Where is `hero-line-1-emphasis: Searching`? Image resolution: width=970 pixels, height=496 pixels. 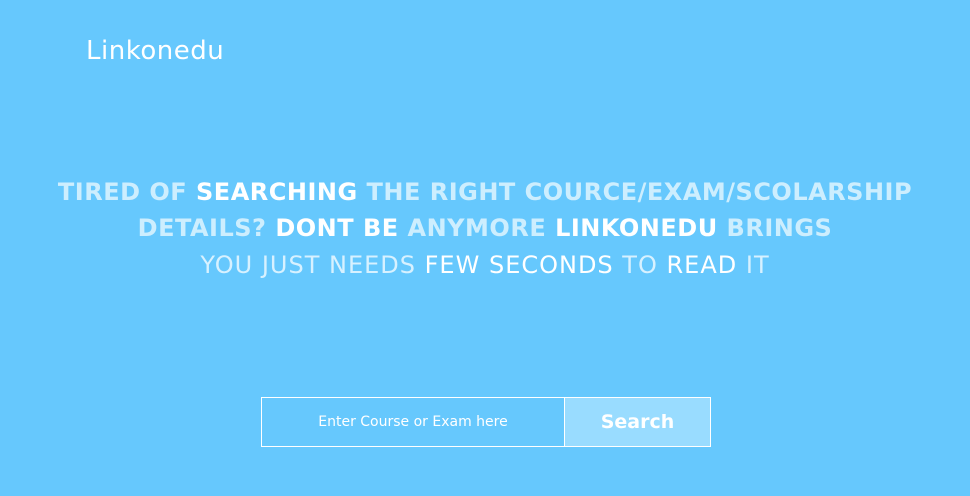
hero-line-1-emphasis: Searching is located at coordinates (277, 192).